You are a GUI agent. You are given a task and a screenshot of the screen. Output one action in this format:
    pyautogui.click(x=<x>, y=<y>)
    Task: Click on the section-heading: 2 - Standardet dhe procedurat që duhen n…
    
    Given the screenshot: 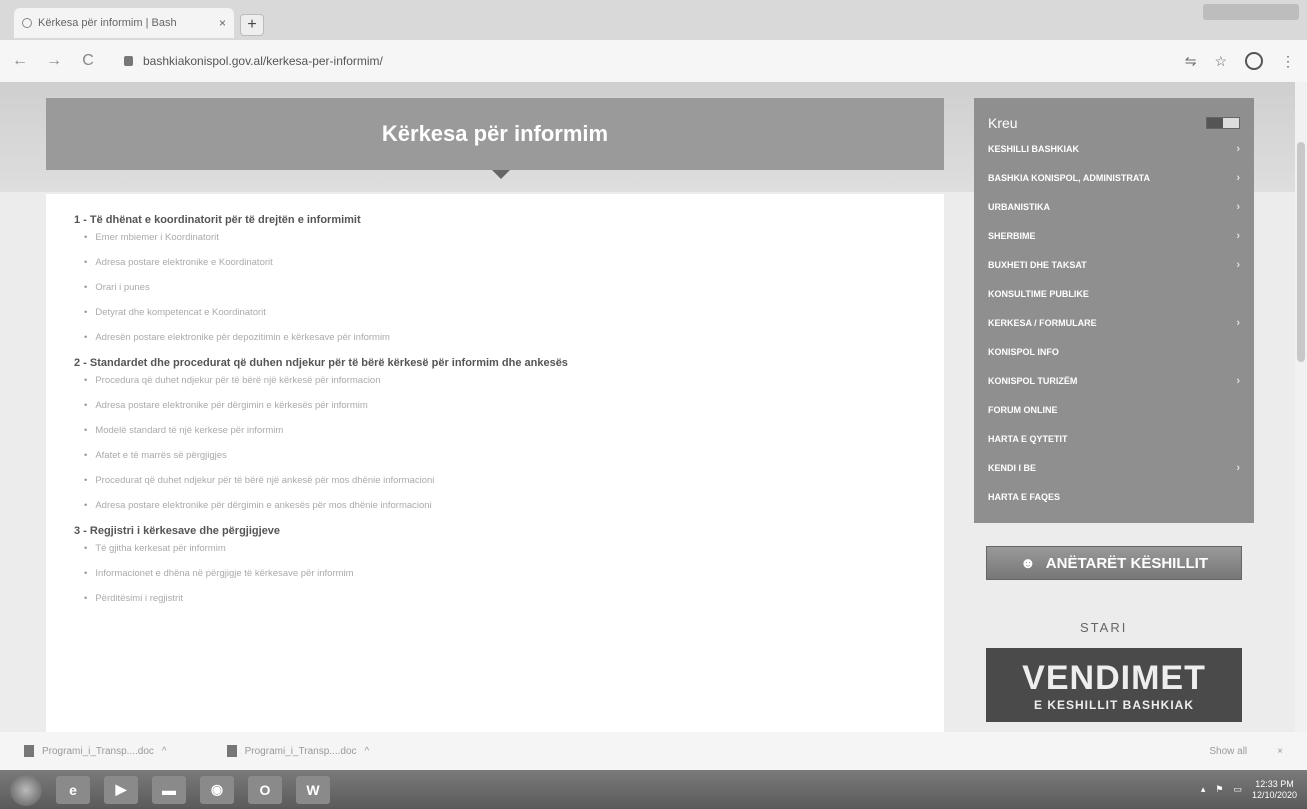 What is the action you would take?
    pyautogui.click(x=321, y=363)
    